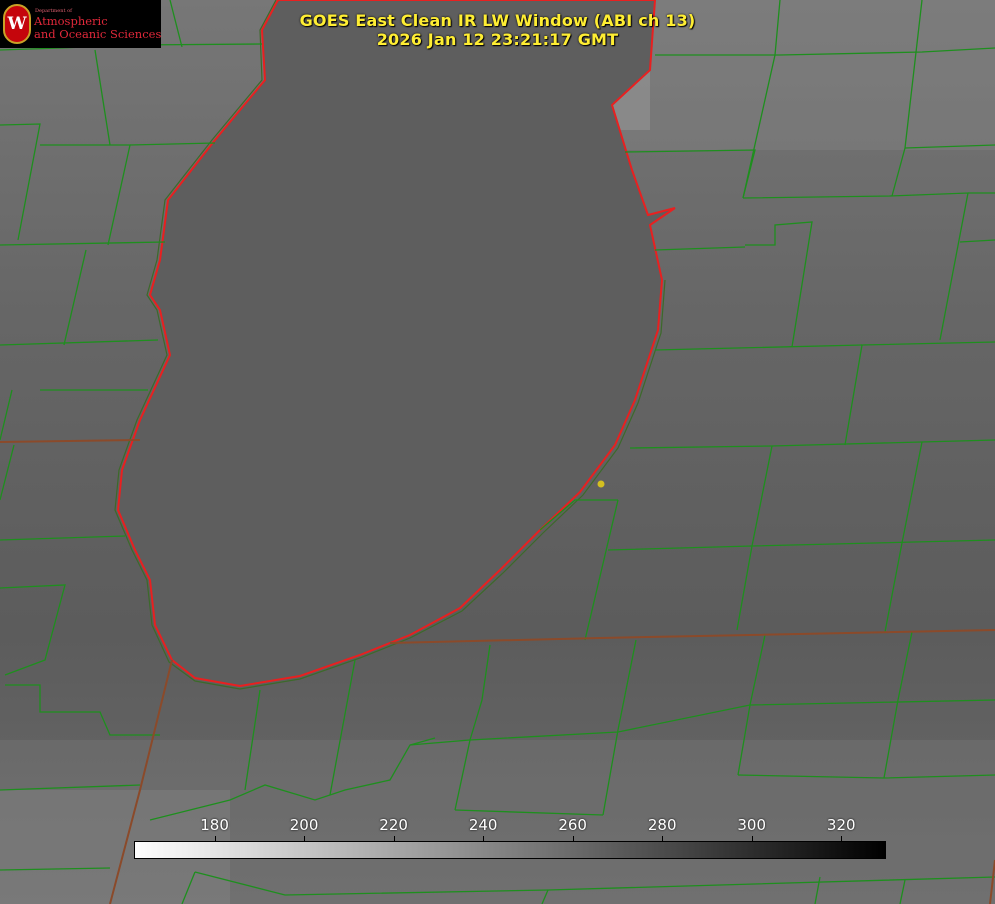 The height and width of the screenshot is (904, 995). What do you see at coordinates (304, 825) in the screenshot?
I see `colorbar-tick-label: 200` at bounding box center [304, 825].